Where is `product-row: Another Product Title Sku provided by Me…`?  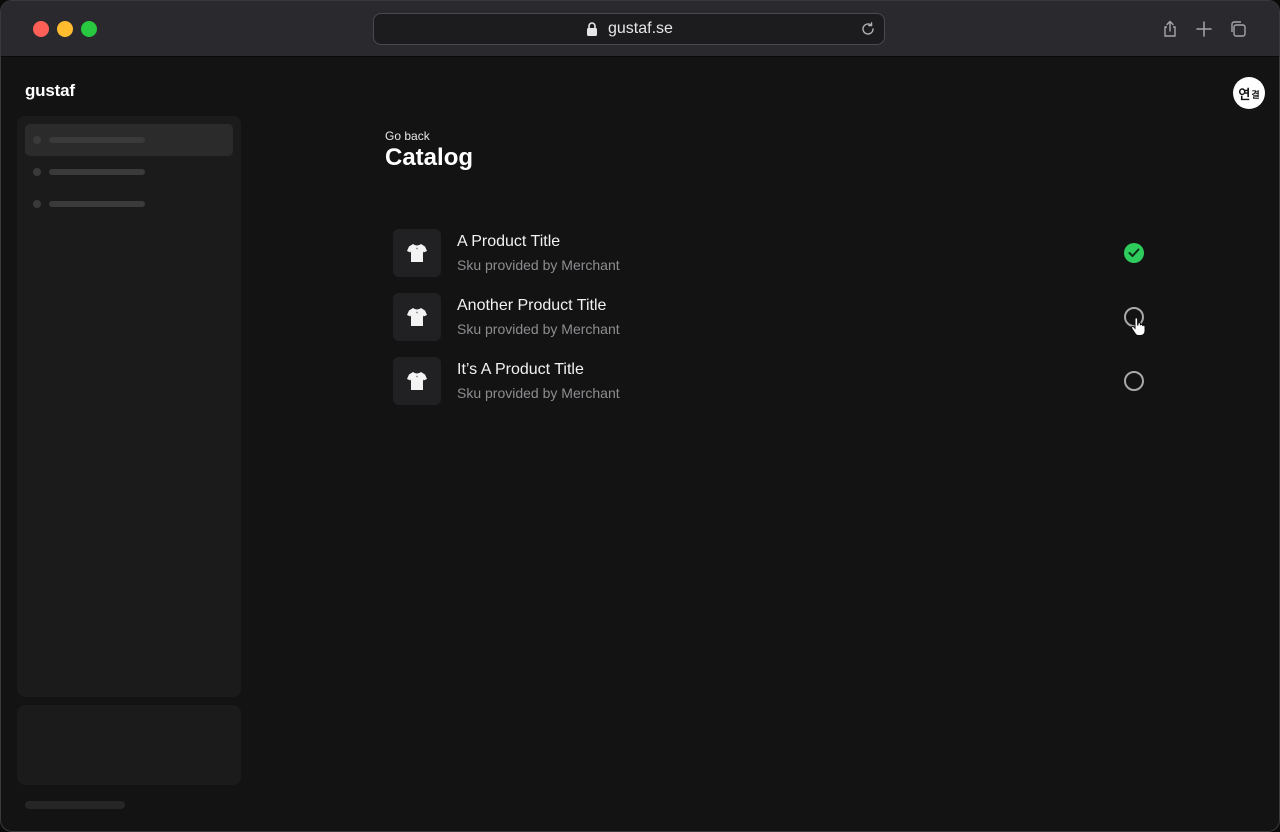 product-row: Another Product Title Sku provided by Me… is located at coordinates (773, 317).